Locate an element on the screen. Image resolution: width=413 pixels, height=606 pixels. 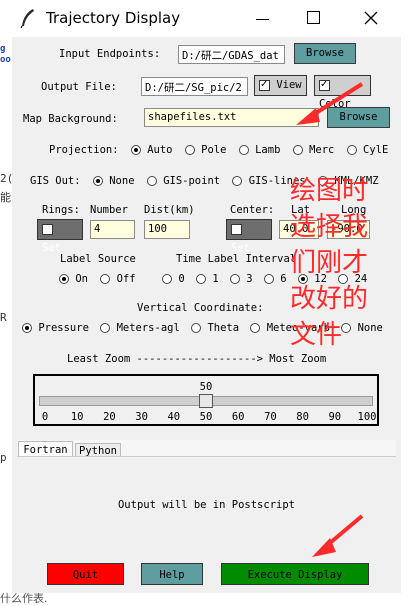
projection-row: Projection: Auto Pole Lamb Merc CylE is located at coordinates (218, 150).